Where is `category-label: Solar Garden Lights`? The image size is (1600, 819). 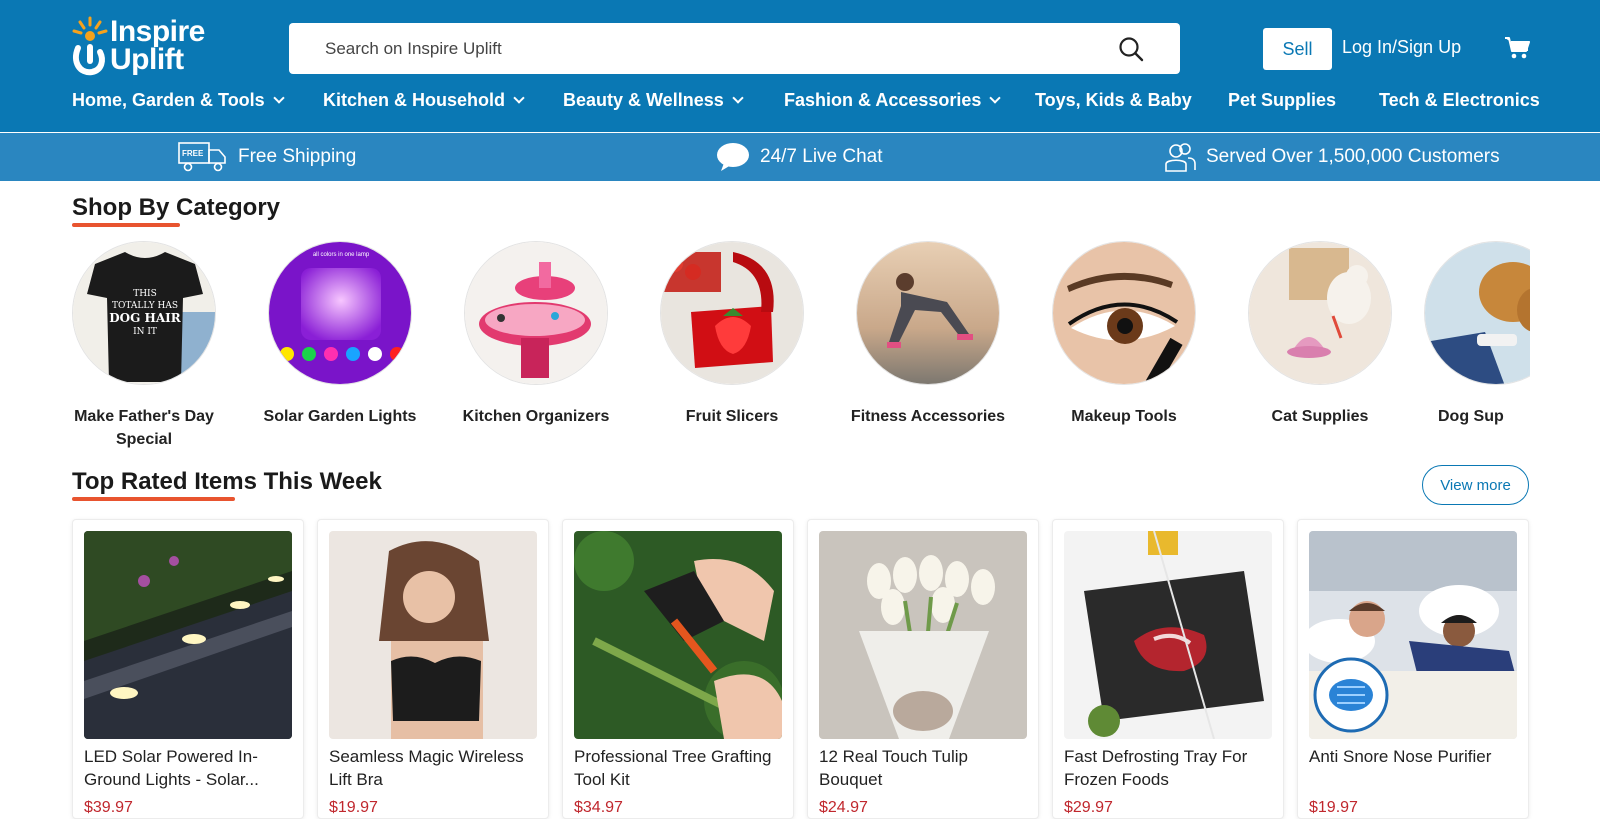 category-label: Solar Garden Lights is located at coordinates (340, 416).